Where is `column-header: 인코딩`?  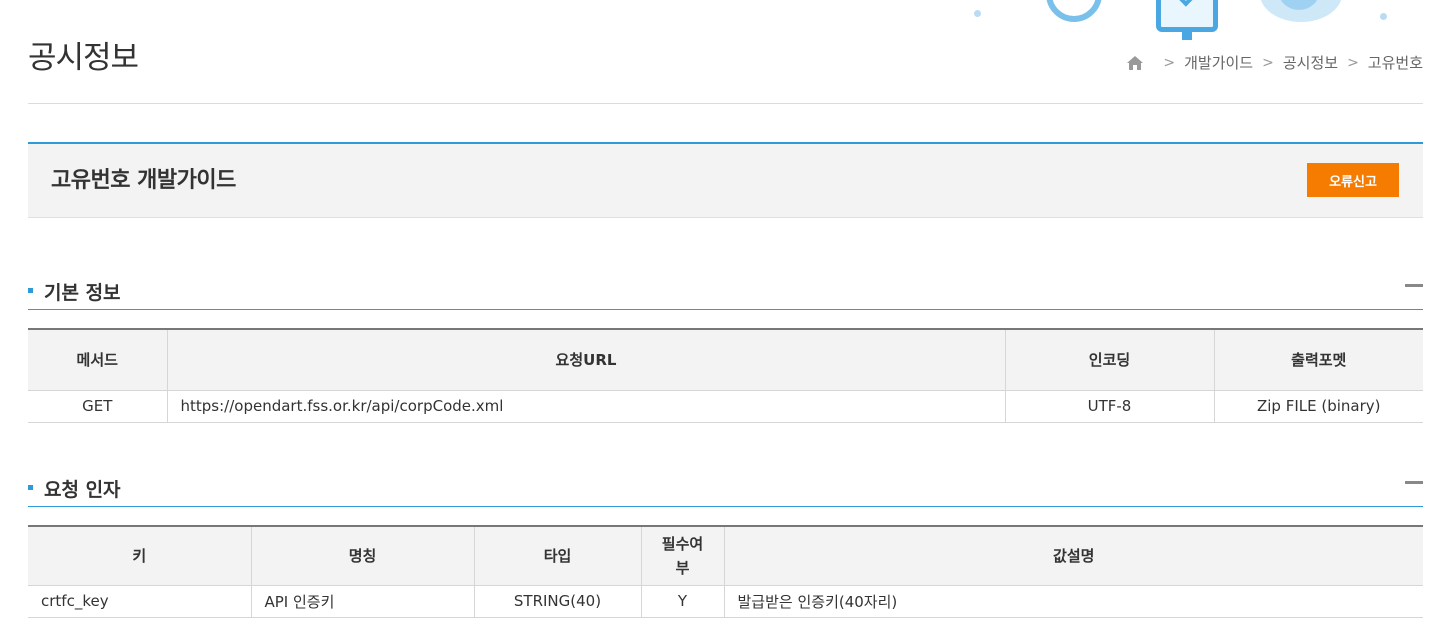 column-header: 인코딩 is located at coordinates (1110, 359).